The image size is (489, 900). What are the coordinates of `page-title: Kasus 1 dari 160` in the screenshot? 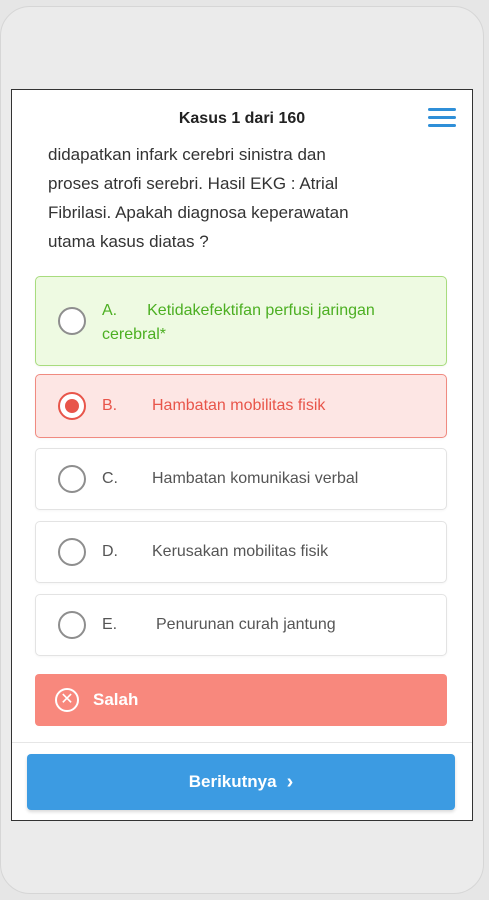 It's located at (242, 118).